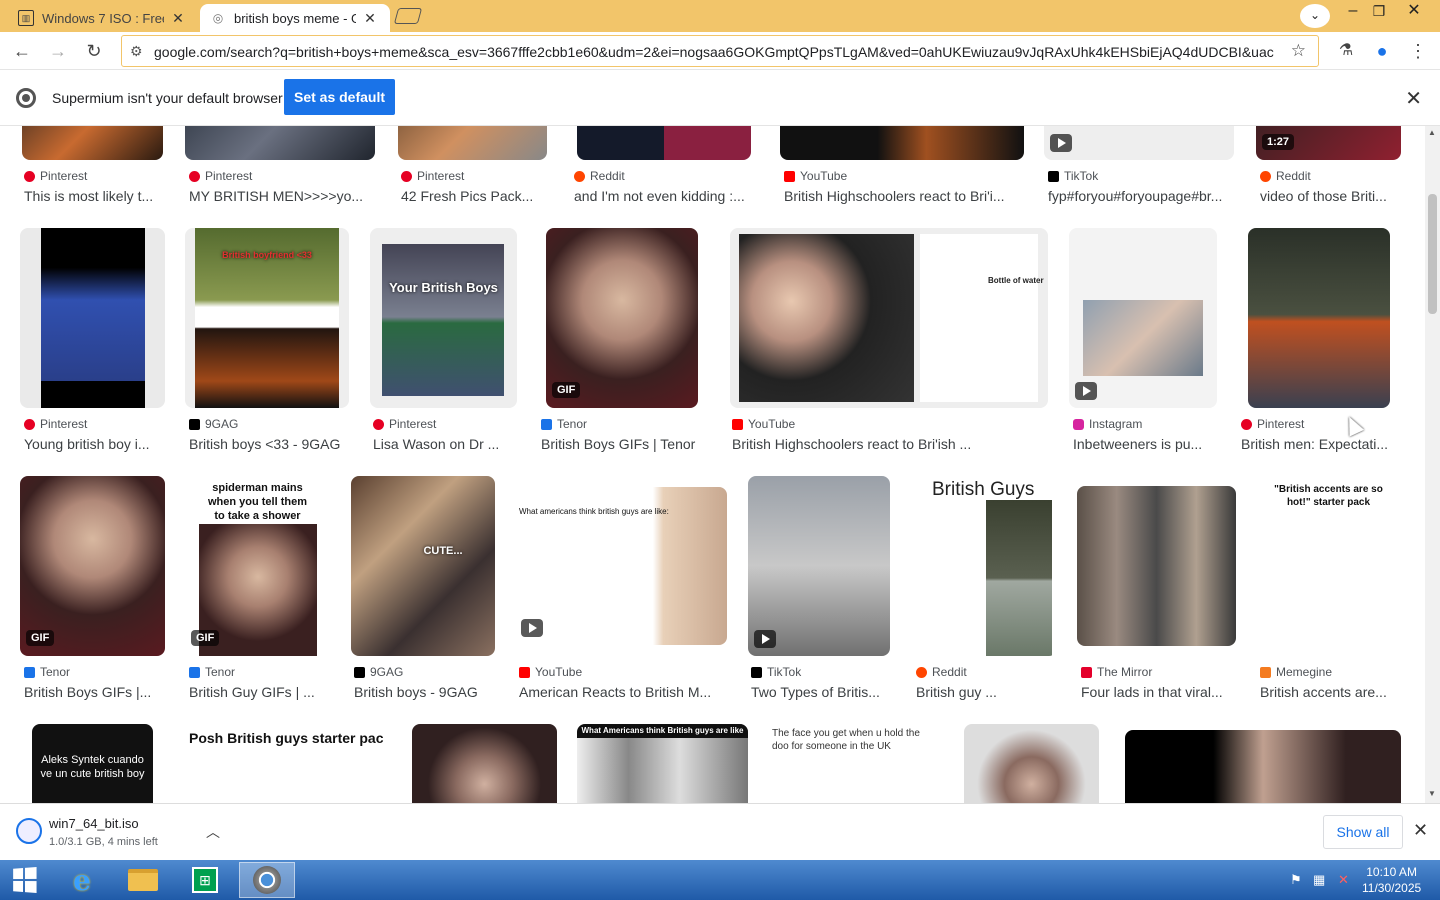  I want to click on result-thumbnail: British Guys, so click(984, 566).